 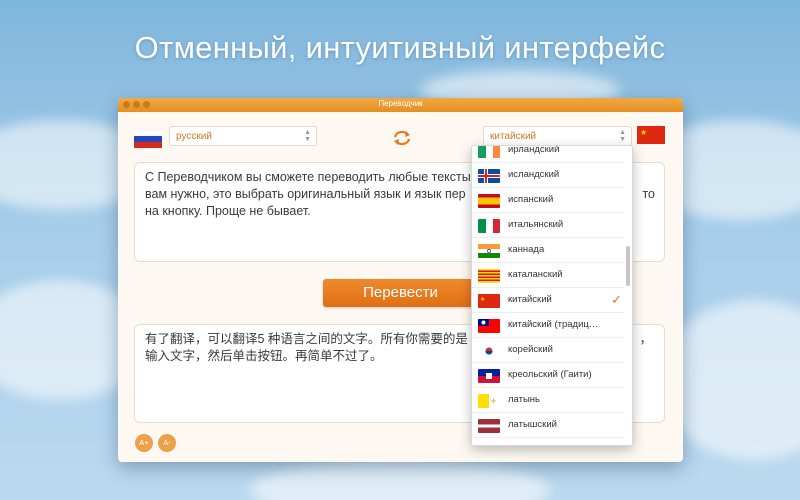 What do you see at coordinates (530, 299) in the screenshot?
I see `language-option-label: китайский` at bounding box center [530, 299].